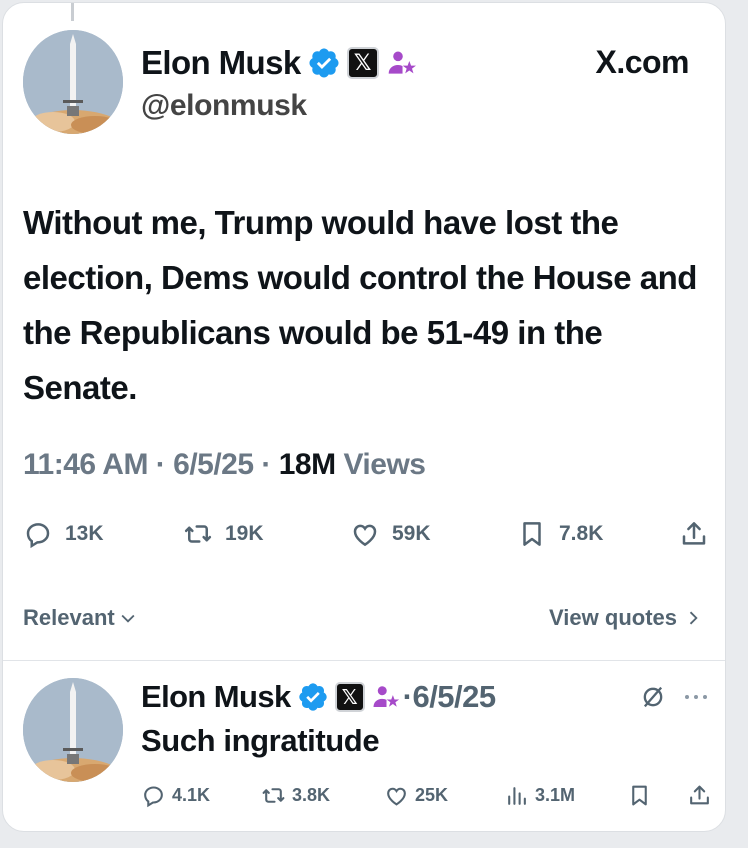 The height and width of the screenshot is (848, 748). I want to click on views-count: 18M, so click(307, 464).